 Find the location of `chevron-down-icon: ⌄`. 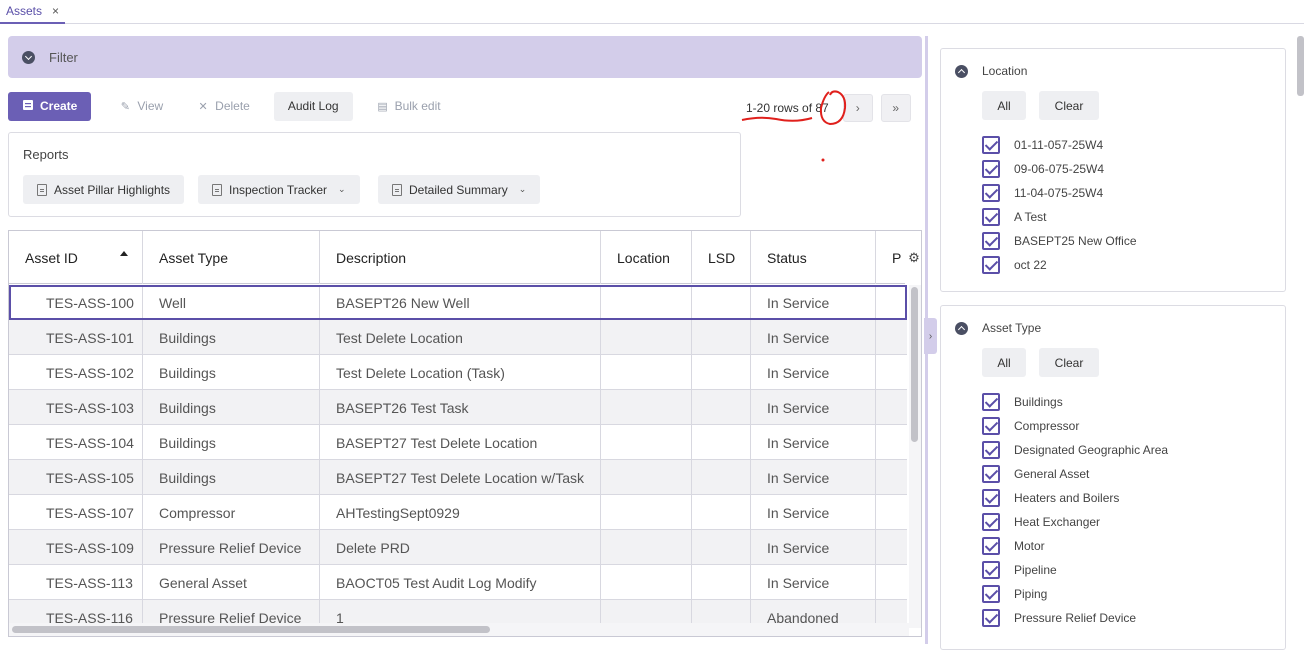

chevron-down-icon: ⌄ is located at coordinates (342, 189).